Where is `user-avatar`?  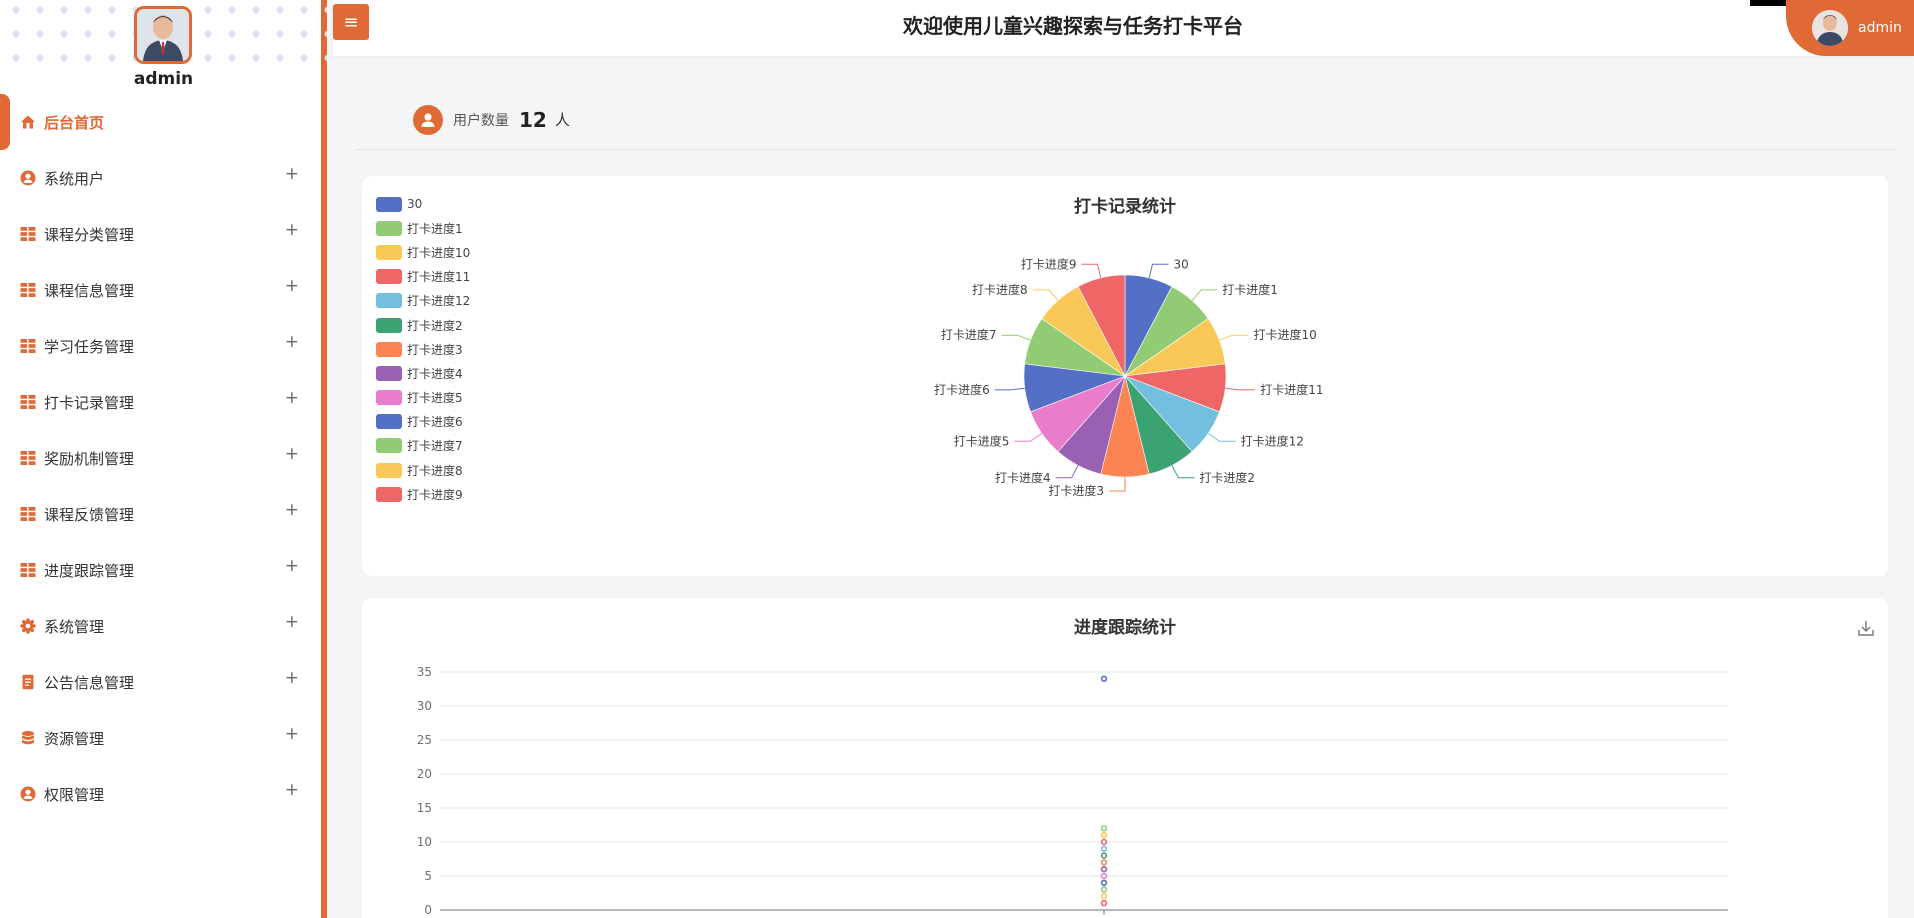
user-avatar is located at coordinates (1830, 28).